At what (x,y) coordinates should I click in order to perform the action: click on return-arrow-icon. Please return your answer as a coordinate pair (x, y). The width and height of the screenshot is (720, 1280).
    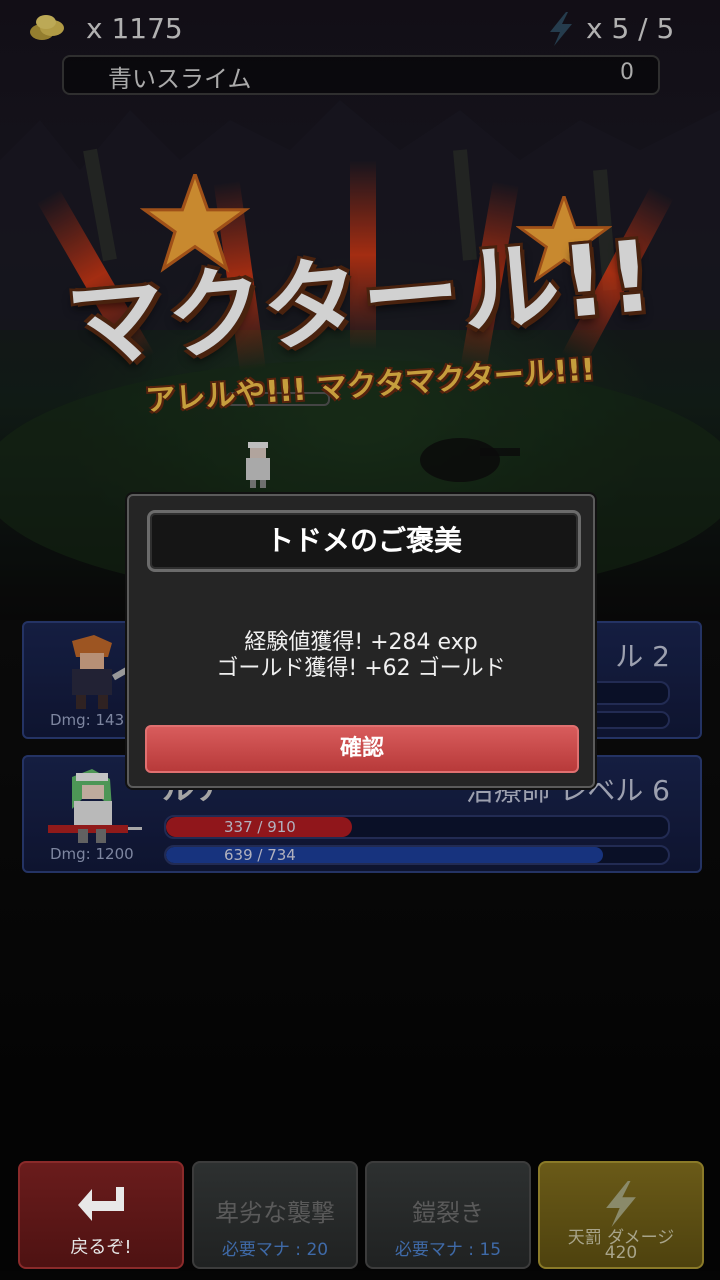
    Looking at the image, I should click on (101, 1204).